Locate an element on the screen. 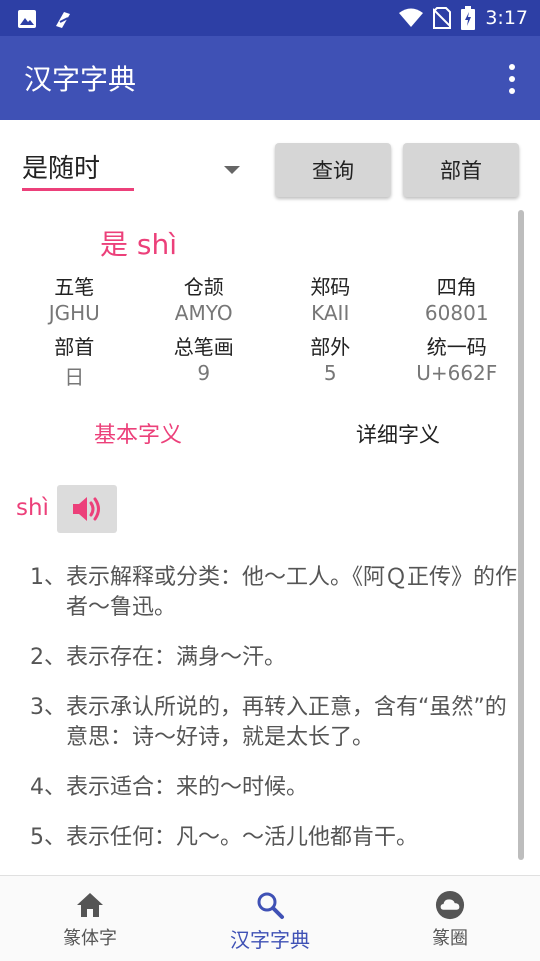  pinyin-label: shì is located at coordinates (32, 508).